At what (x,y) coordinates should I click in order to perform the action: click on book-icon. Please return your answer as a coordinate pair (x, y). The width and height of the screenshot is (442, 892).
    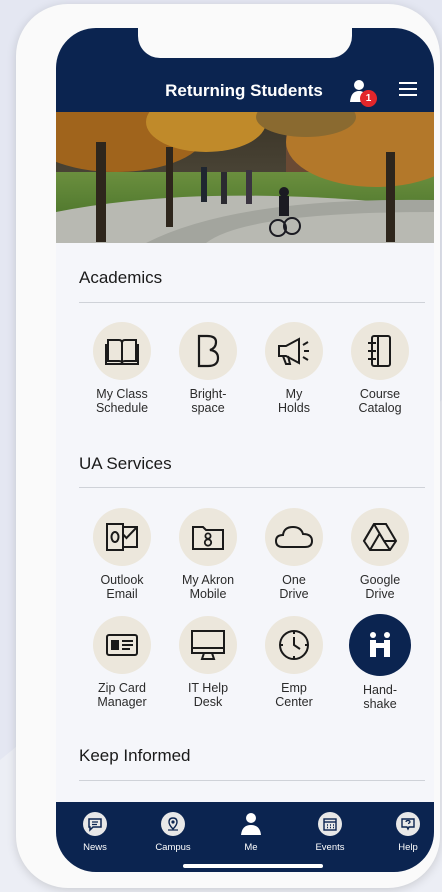
    Looking at the image, I should click on (122, 352).